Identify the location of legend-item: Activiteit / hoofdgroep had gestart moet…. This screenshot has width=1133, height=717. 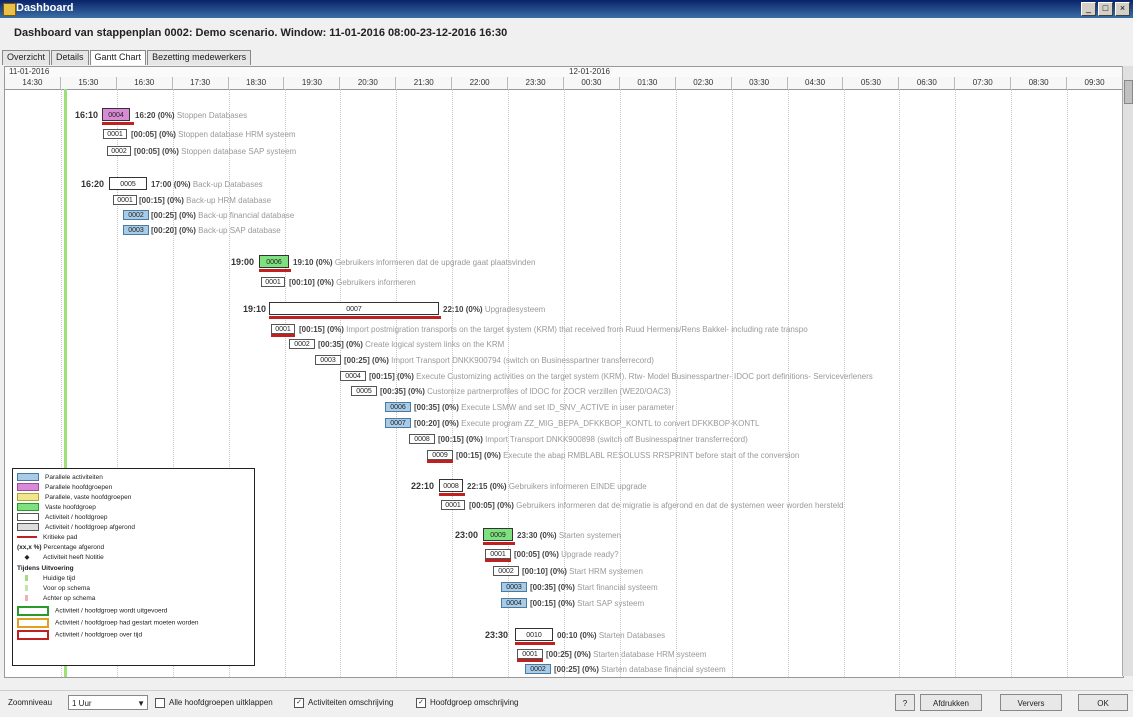
(127, 623).